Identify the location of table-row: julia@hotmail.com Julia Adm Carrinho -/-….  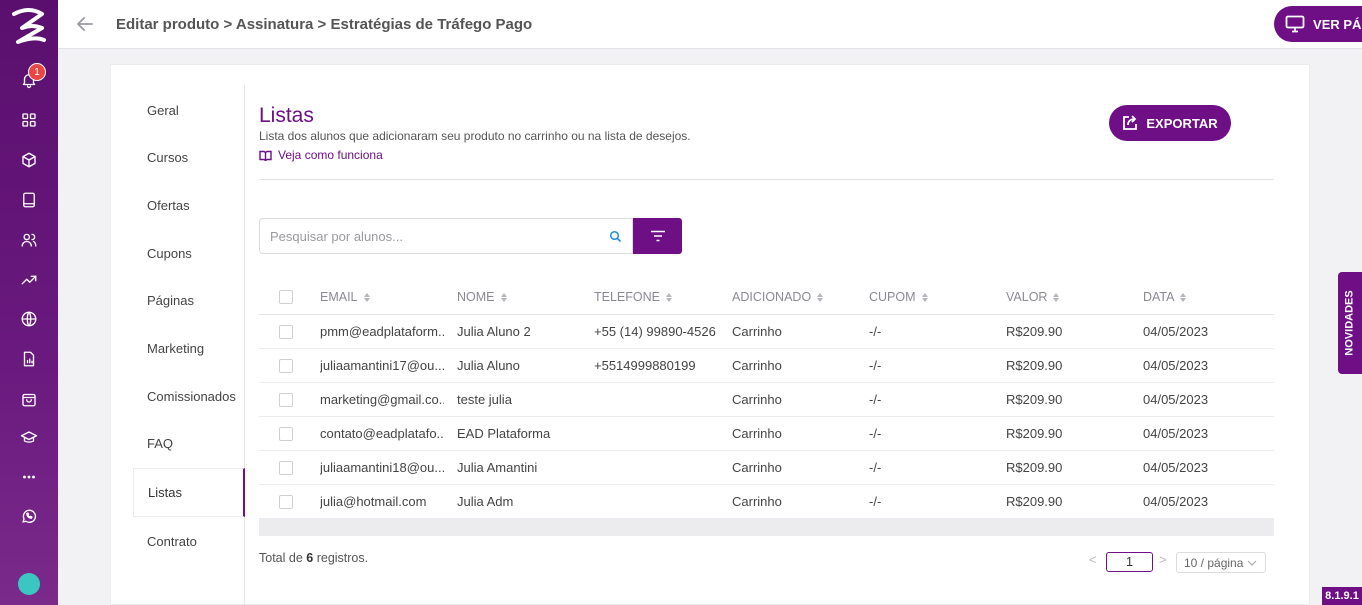
(766, 502).